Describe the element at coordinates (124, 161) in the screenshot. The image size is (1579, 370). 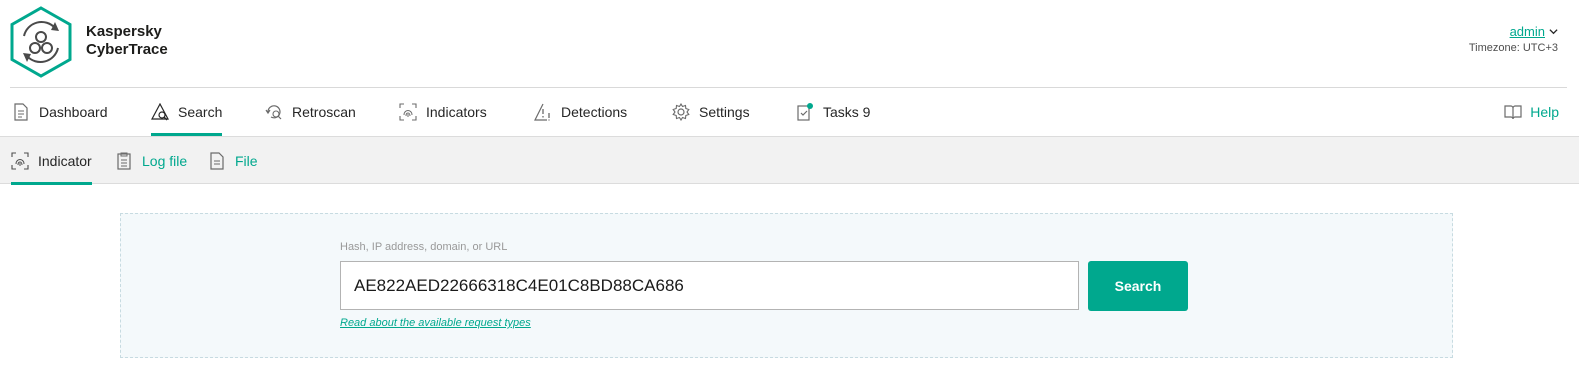
I see `log-file-icon` at that location.